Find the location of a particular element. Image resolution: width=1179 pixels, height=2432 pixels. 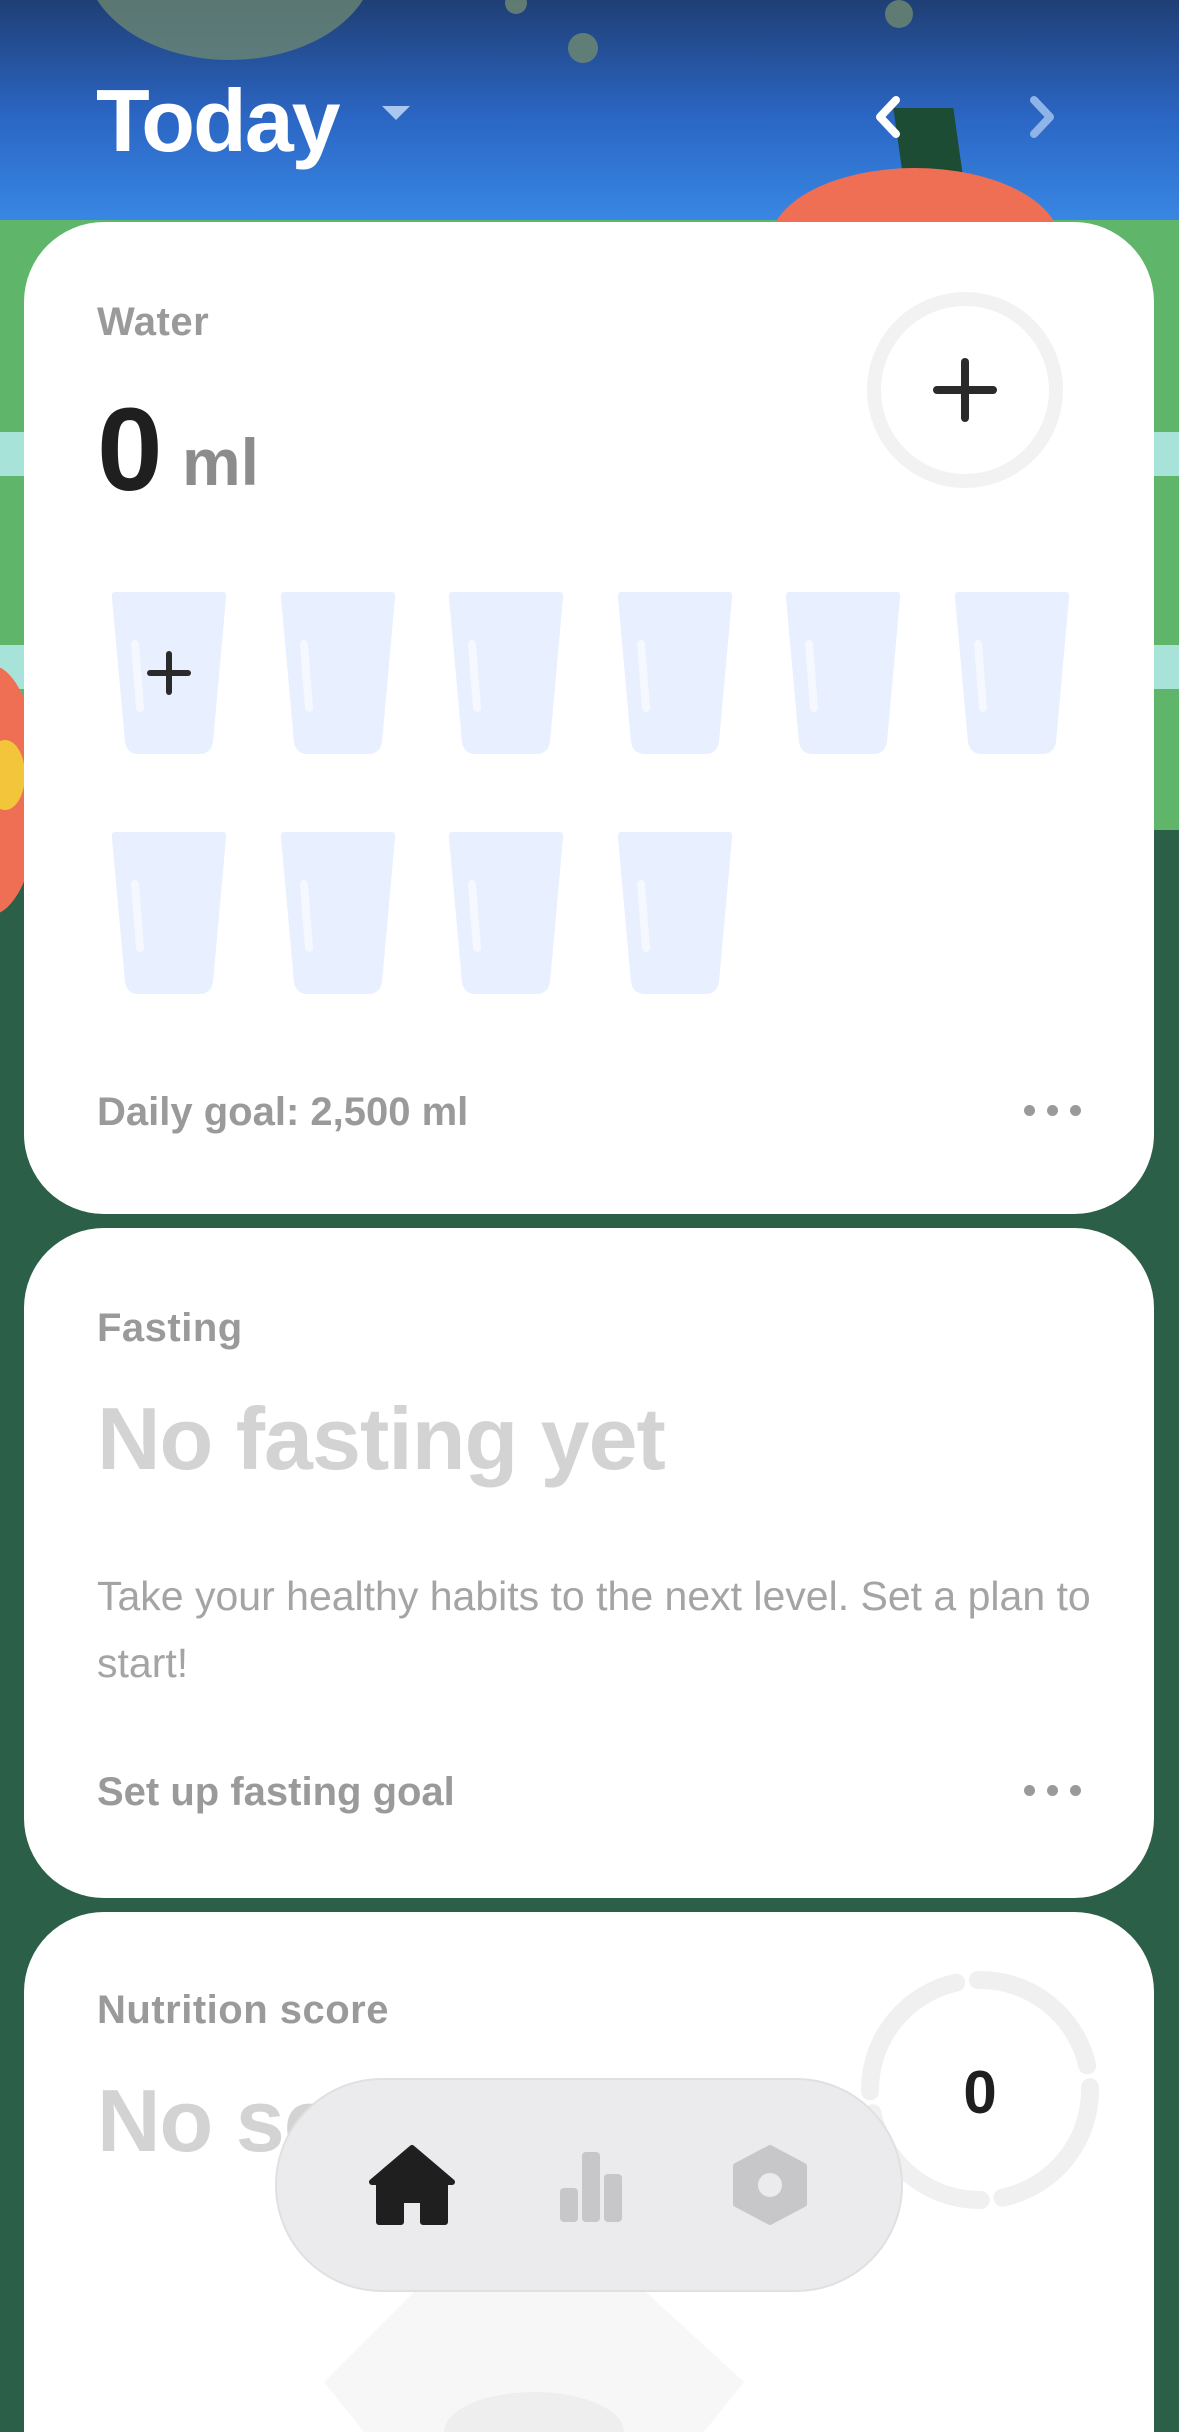

tab-home is located at coordinates (412, 2185).